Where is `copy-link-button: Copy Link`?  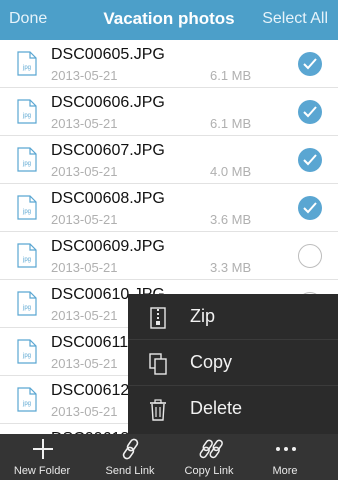
copy-link-button: Copy Link is located at coordinates (209, 457).